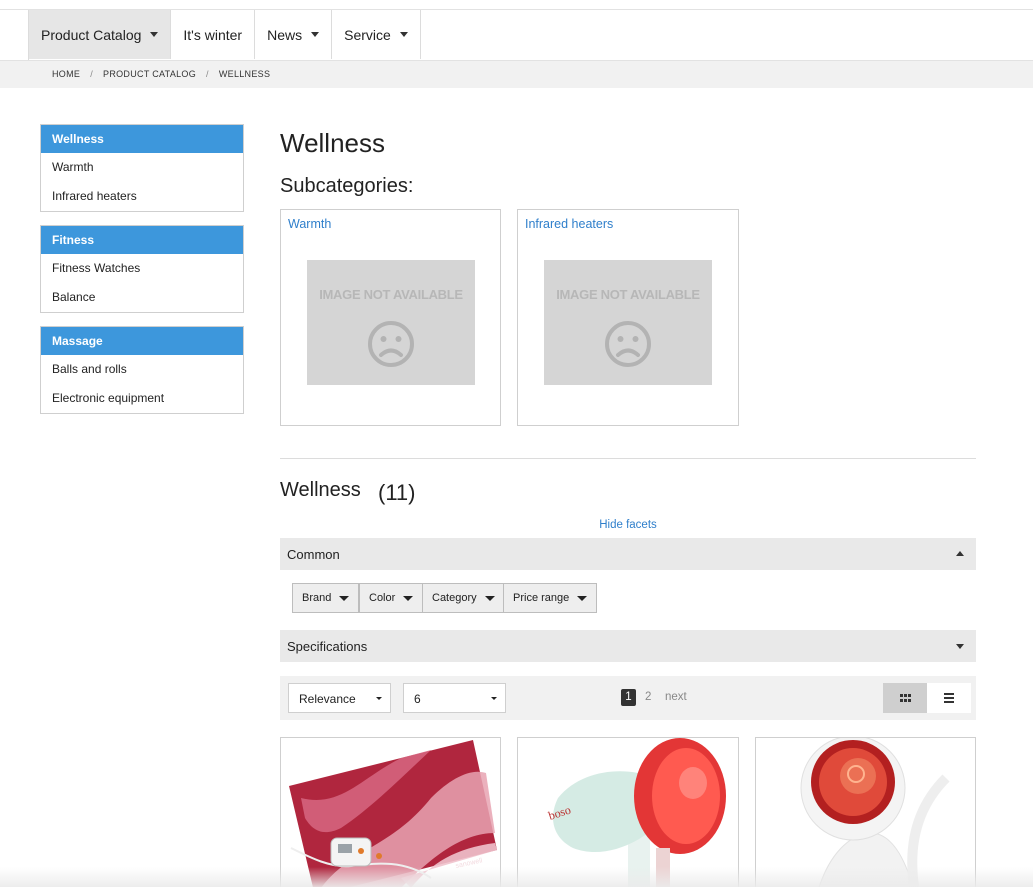 This screenshot has height=887, width=1033. What do you see at coordinates (347, 186) in the screenshot?
I see `subcategories-heading: Subcategories:` at bounding box center [347, 186].